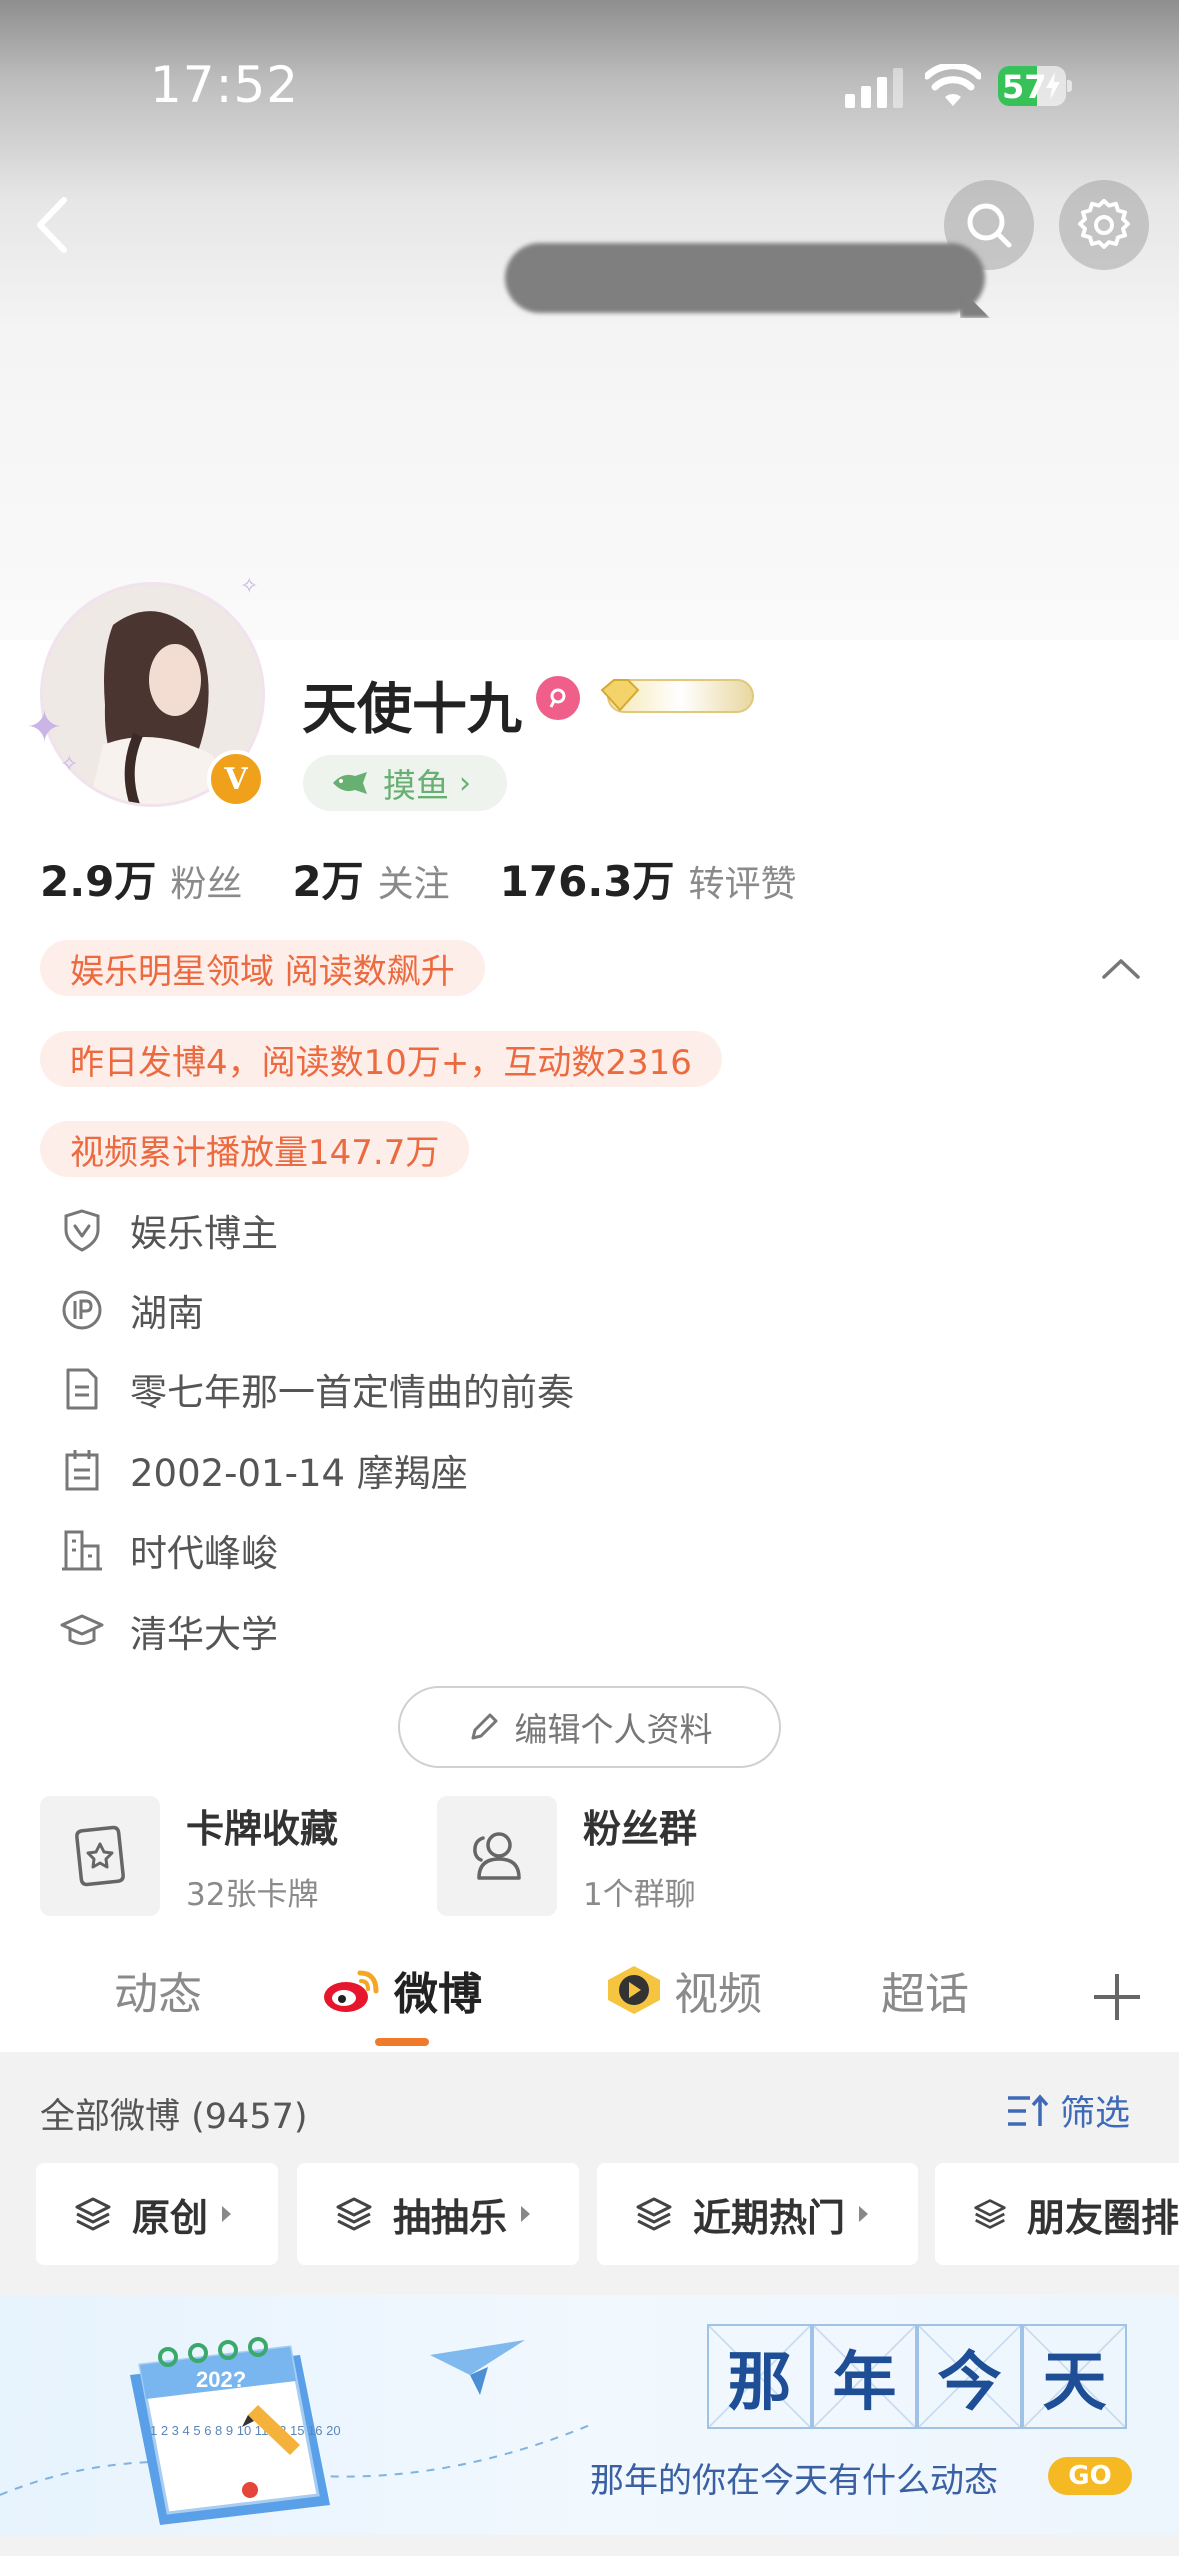 The width and height of the screenshot is (1179, 2556). I want to click on card-collection-entry: 卡牌收藏 32张卡牌, so click(189, 1856).